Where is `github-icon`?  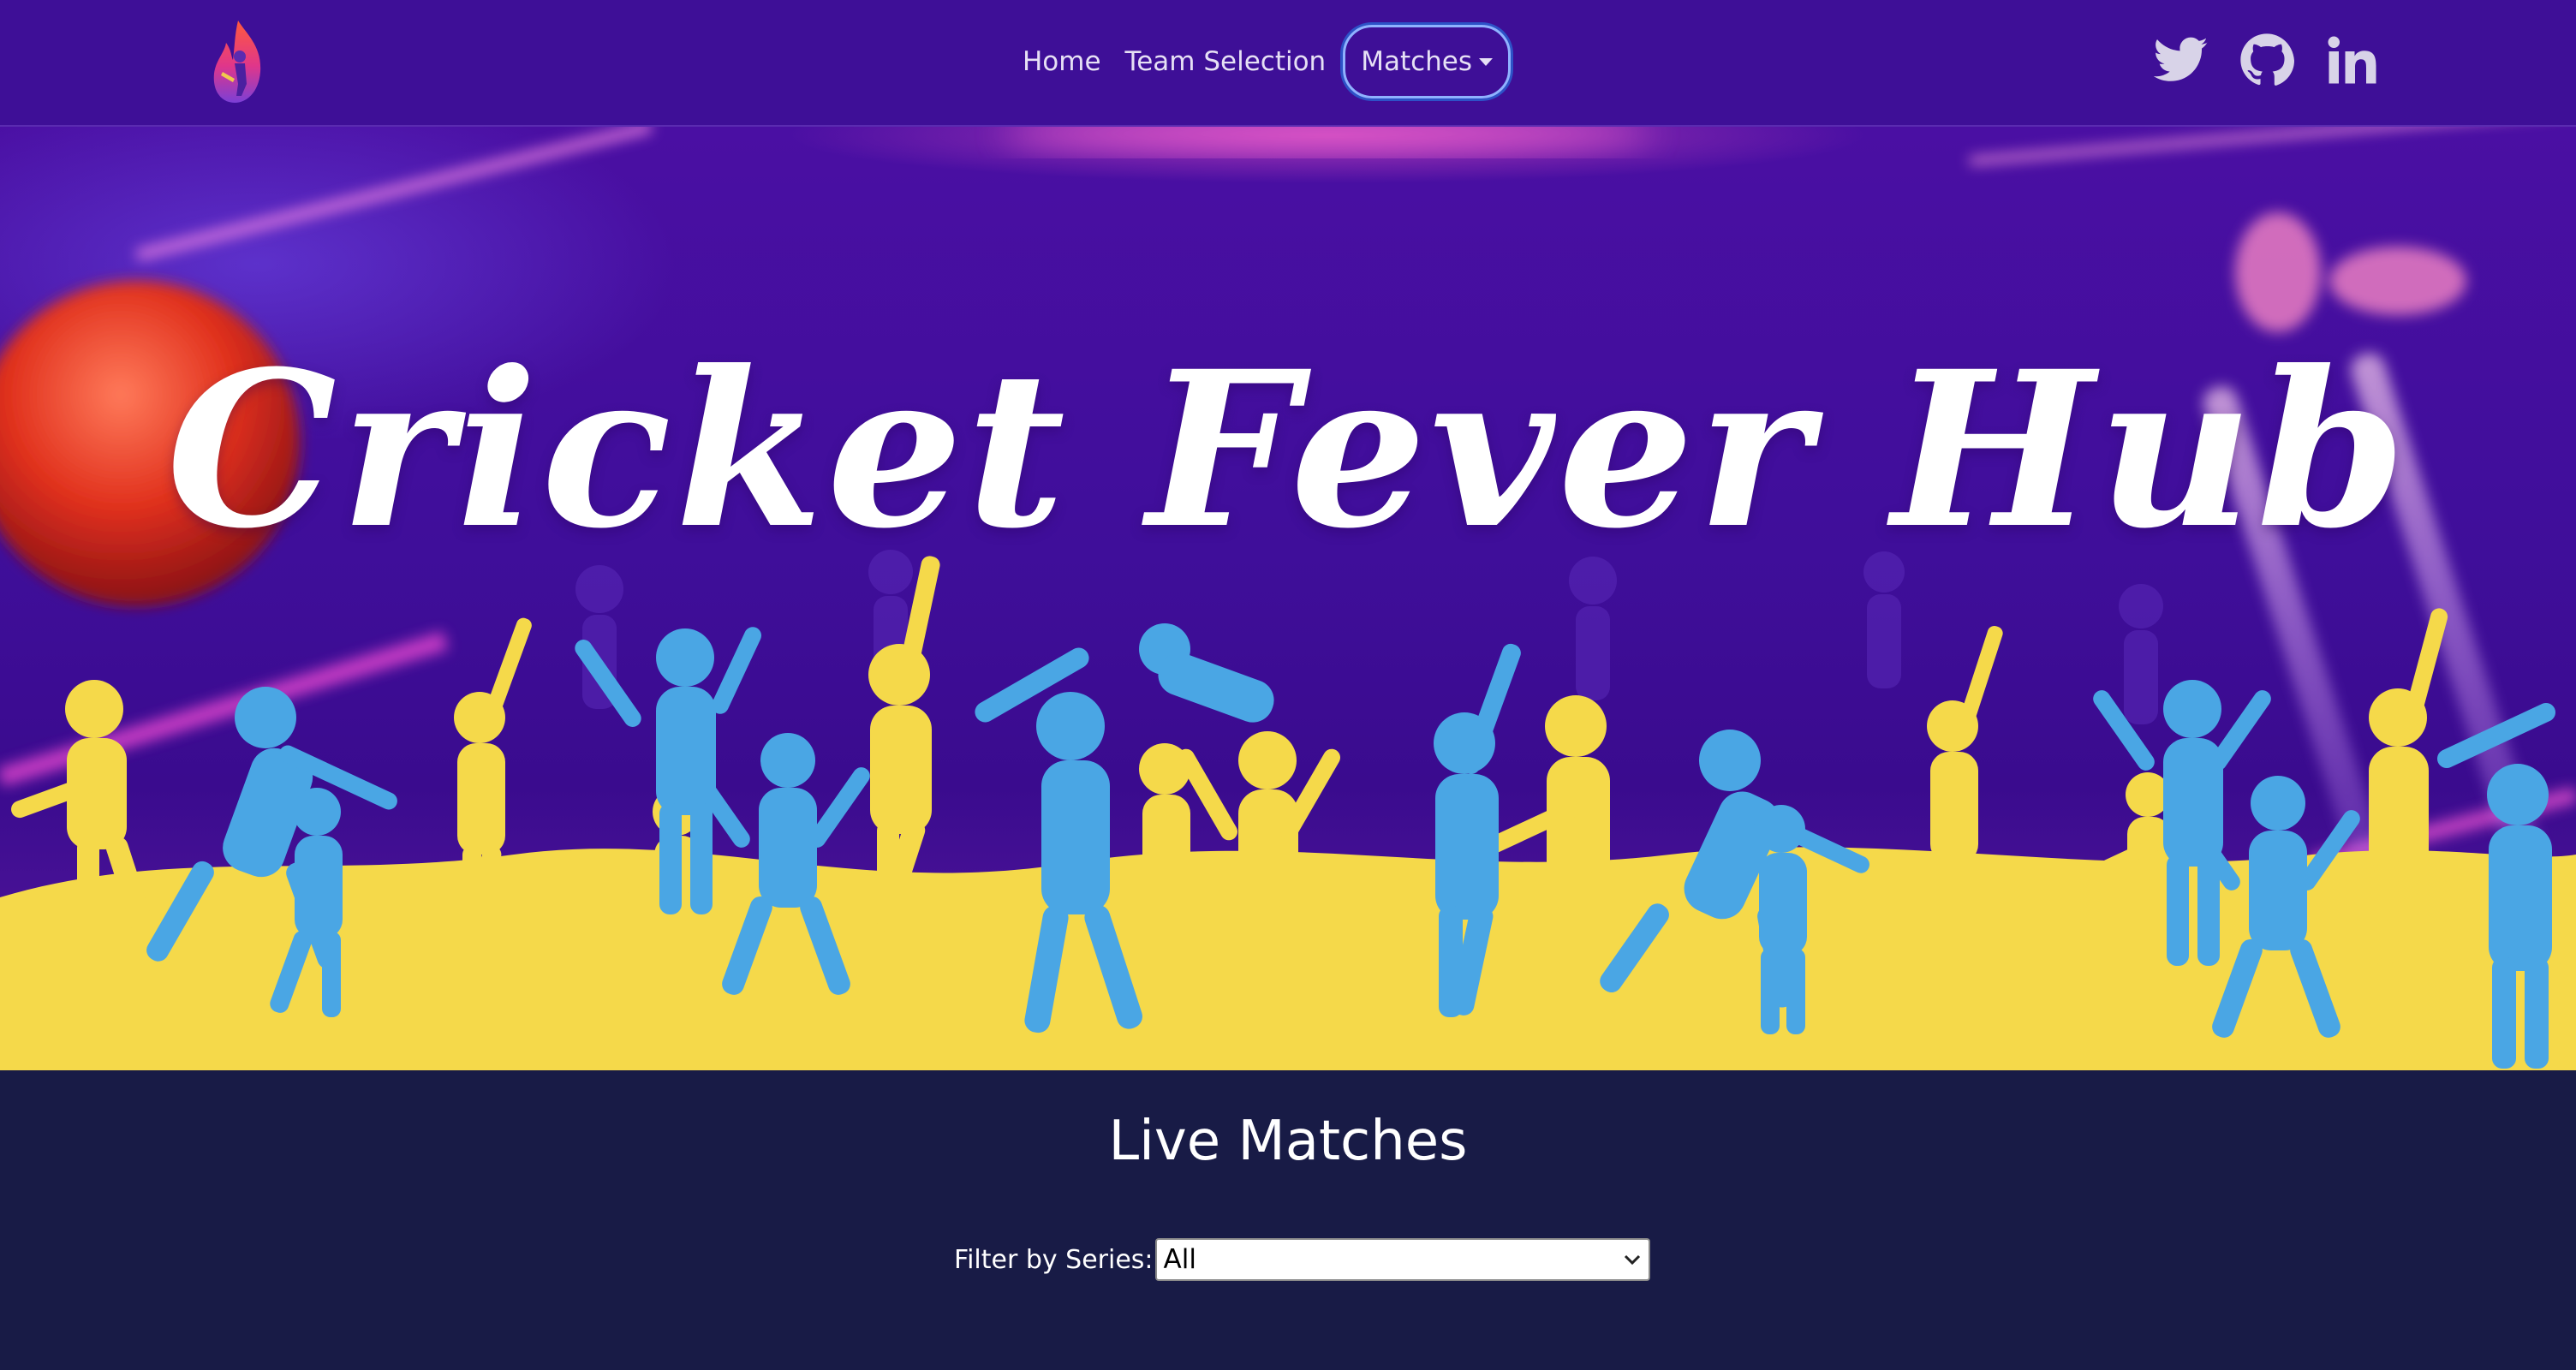 github-icon is located at coordinates (2267, 59).